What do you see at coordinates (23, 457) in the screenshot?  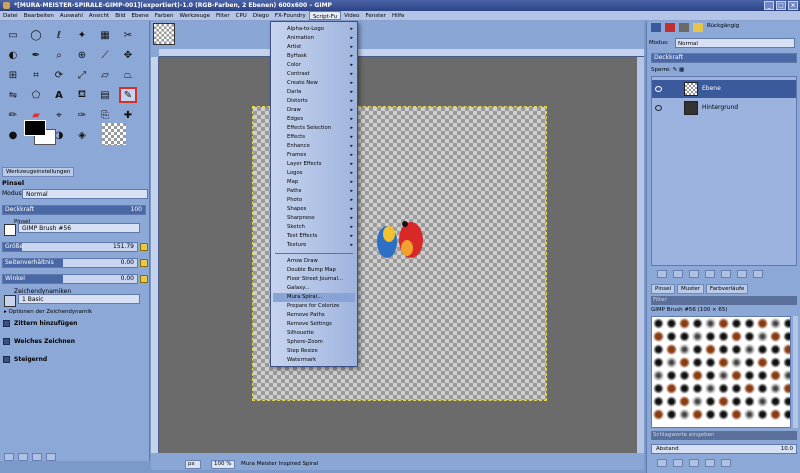 I see `restore-options-icon` at bounding box center [23, 457].